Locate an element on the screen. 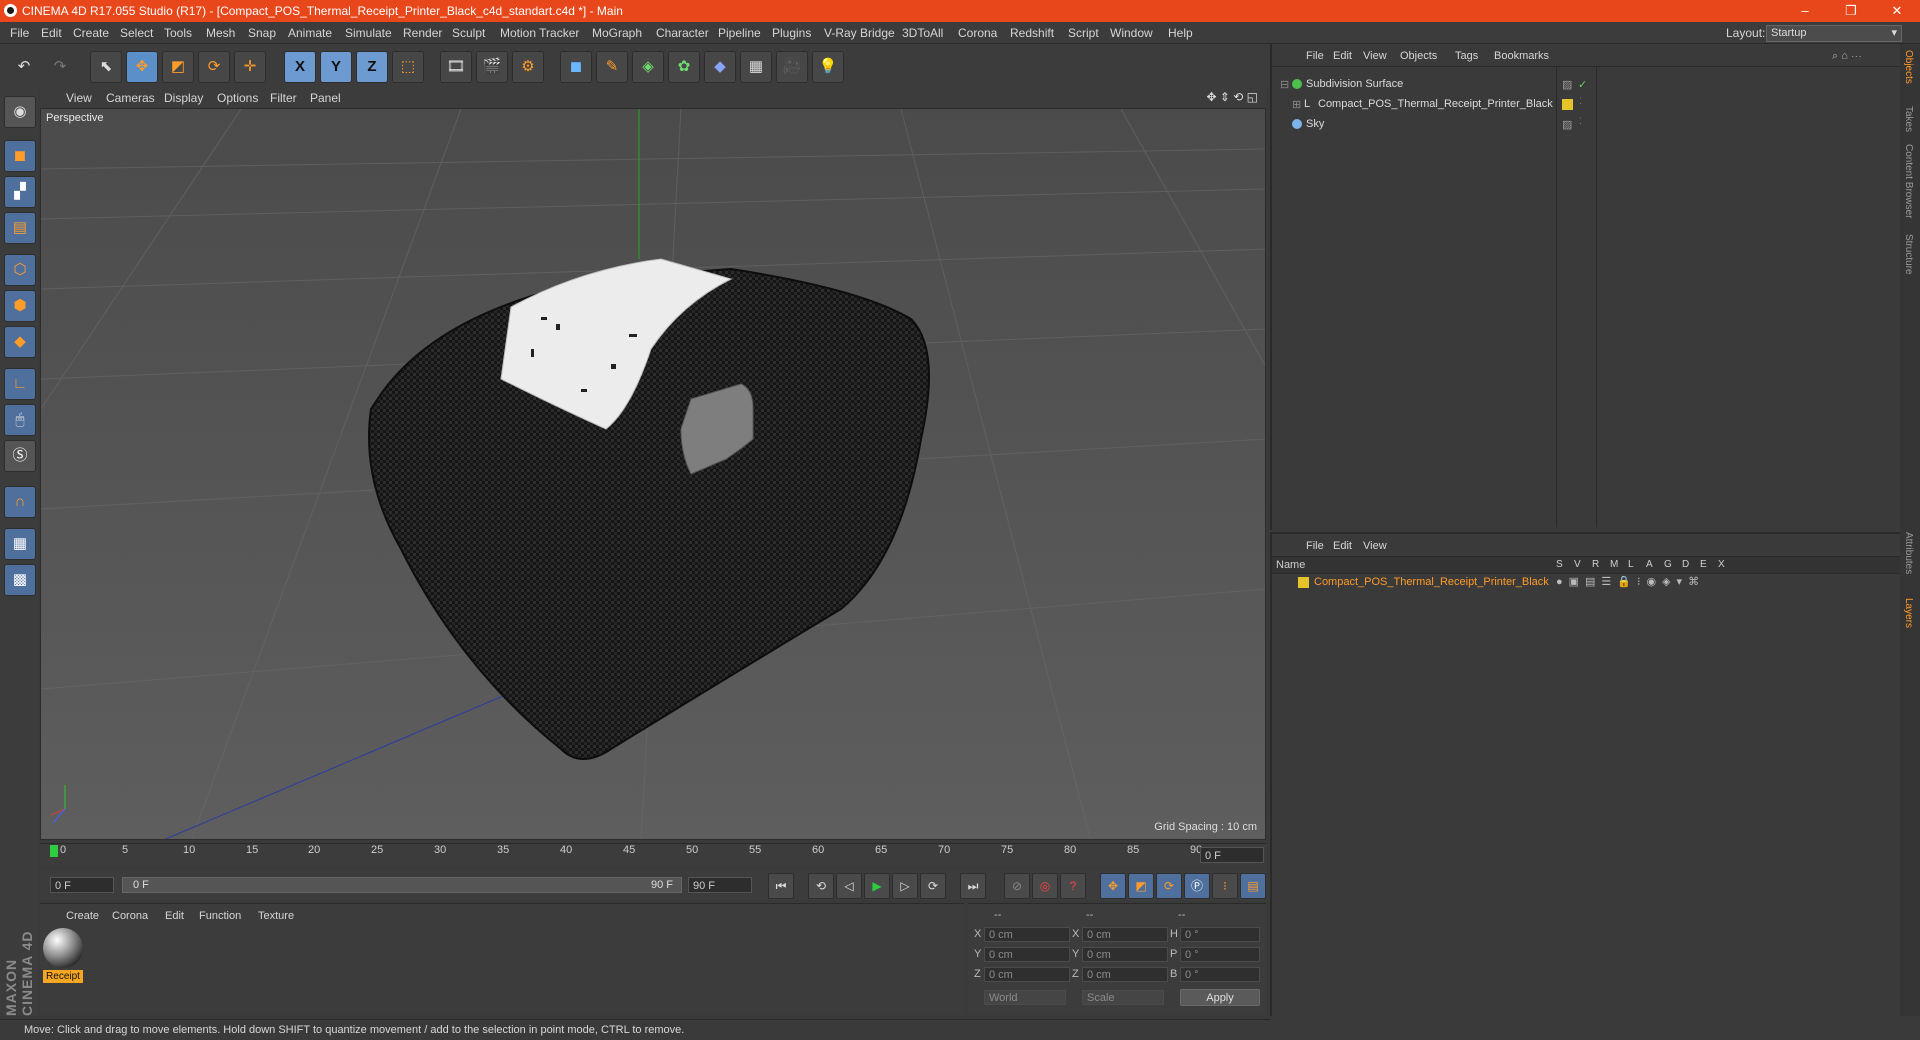 This screenshot has width=1920, height=1040. prev-frame-icon: ◁ is located at coordinates (849, 886).